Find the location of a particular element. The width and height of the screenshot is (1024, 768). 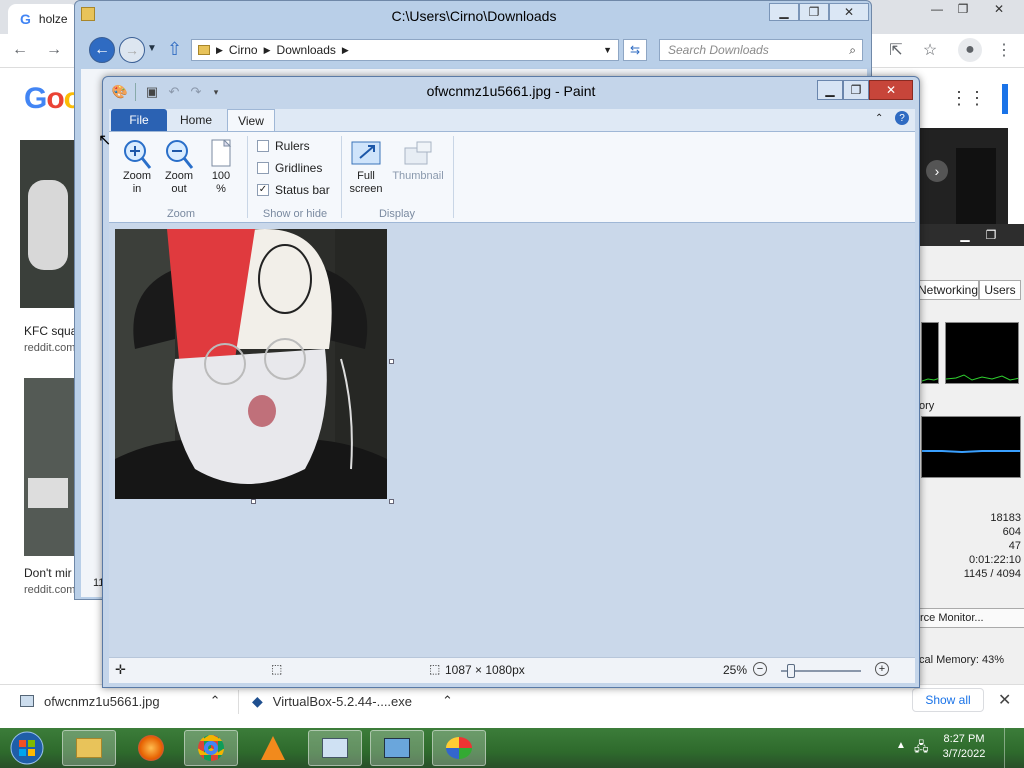

help-icon: ? is located at coordinates (902, 118).